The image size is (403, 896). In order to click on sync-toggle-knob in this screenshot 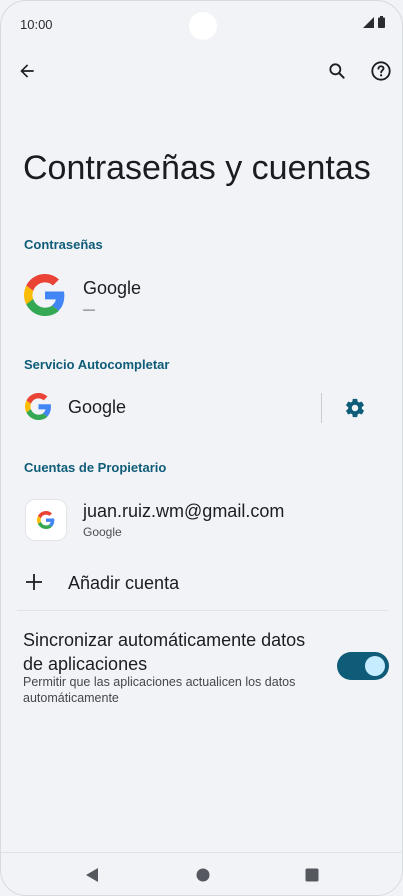, I will do `click(375, 666)`.